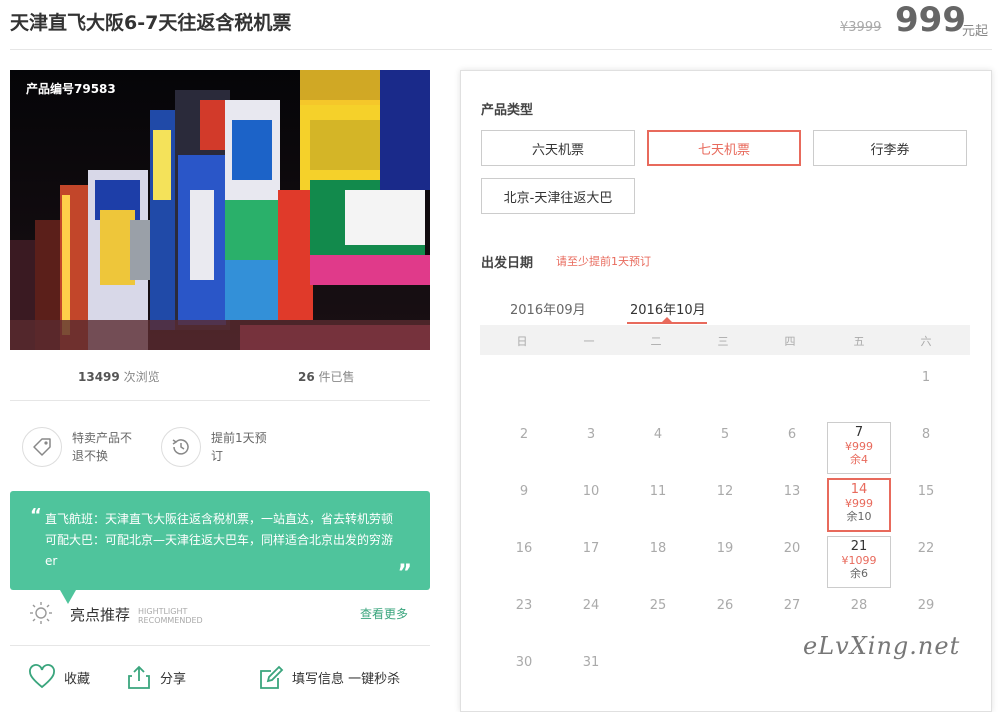 The width and height of the screenshot is (1007, 712). I want to click on weekday-header: 日 一 二 三 四 五 六, so click(725, 340).